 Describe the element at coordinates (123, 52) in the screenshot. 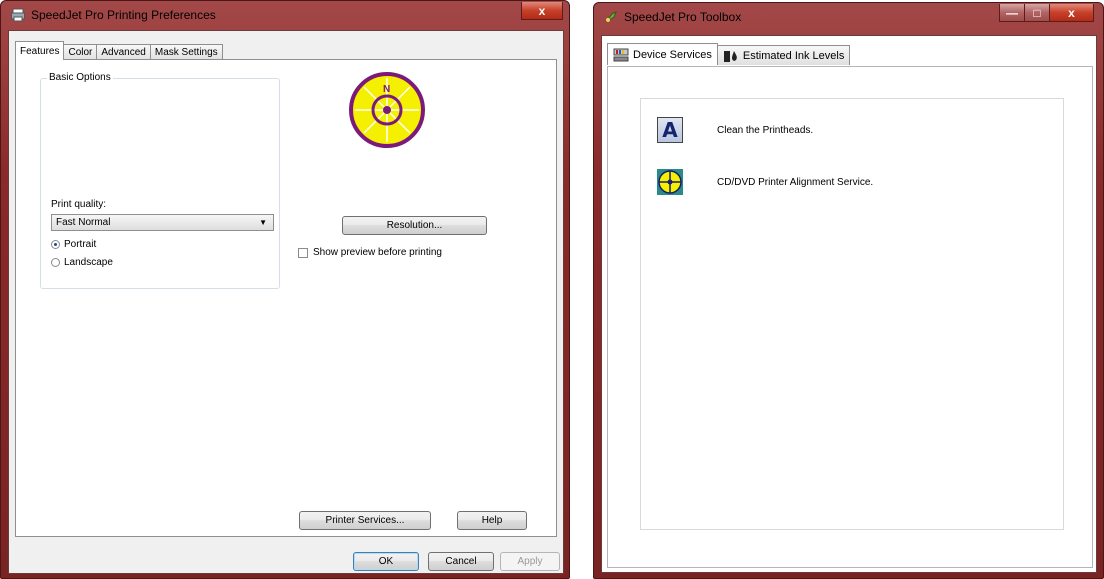

I see `tab-advanced: Advanced` at that location.